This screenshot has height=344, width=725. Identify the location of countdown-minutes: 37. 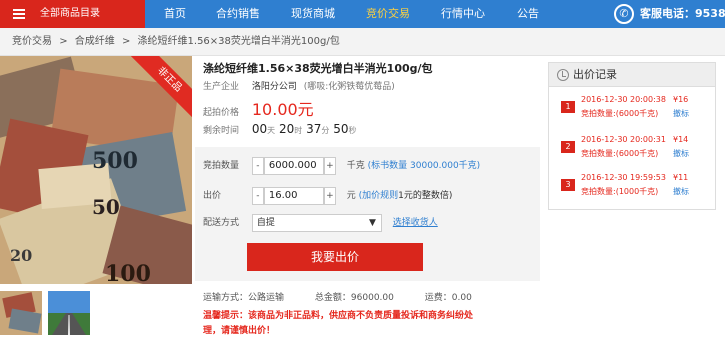
(314, 129).